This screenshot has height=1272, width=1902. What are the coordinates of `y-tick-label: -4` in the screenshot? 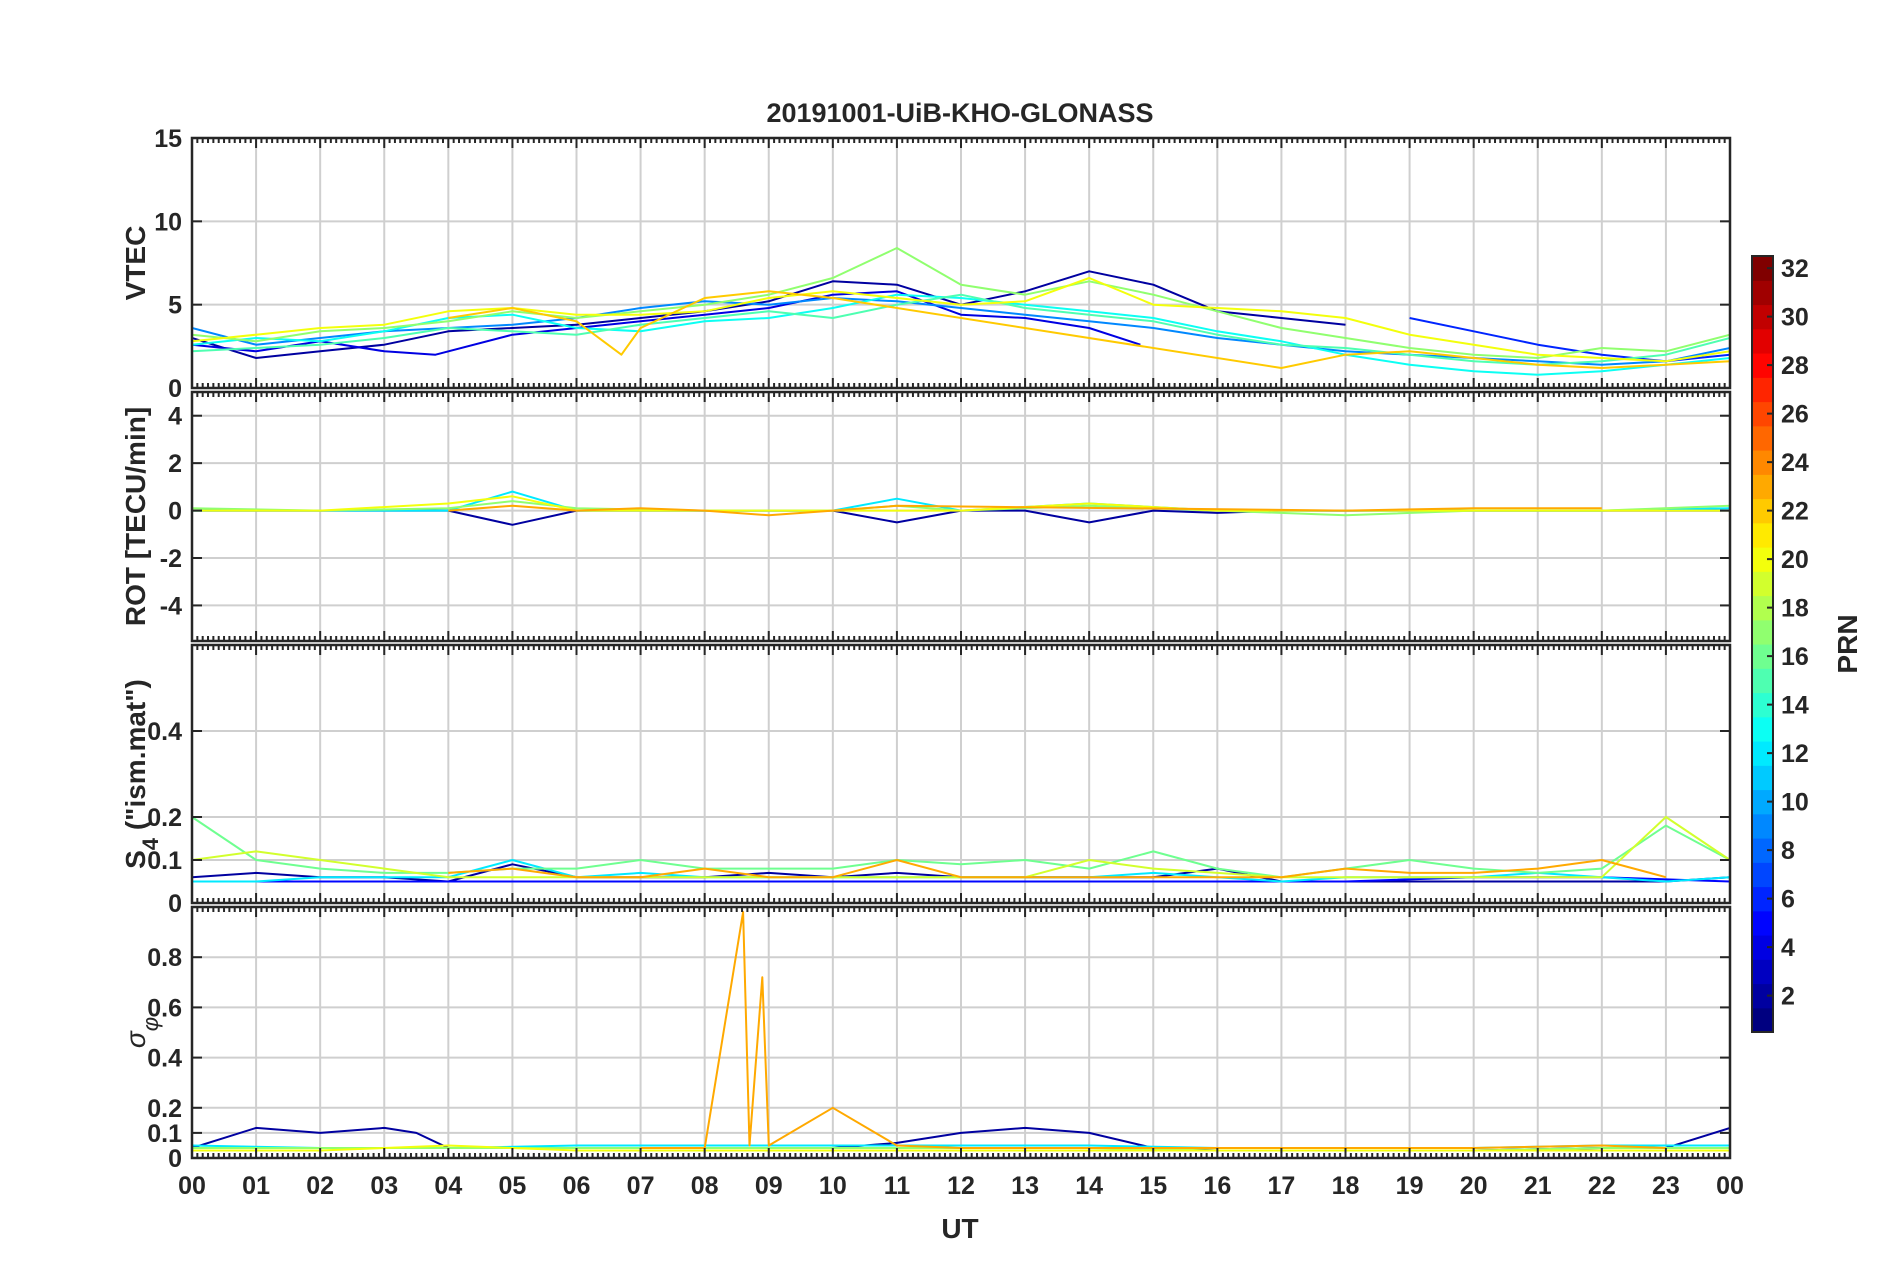 It's located at (171, 606).